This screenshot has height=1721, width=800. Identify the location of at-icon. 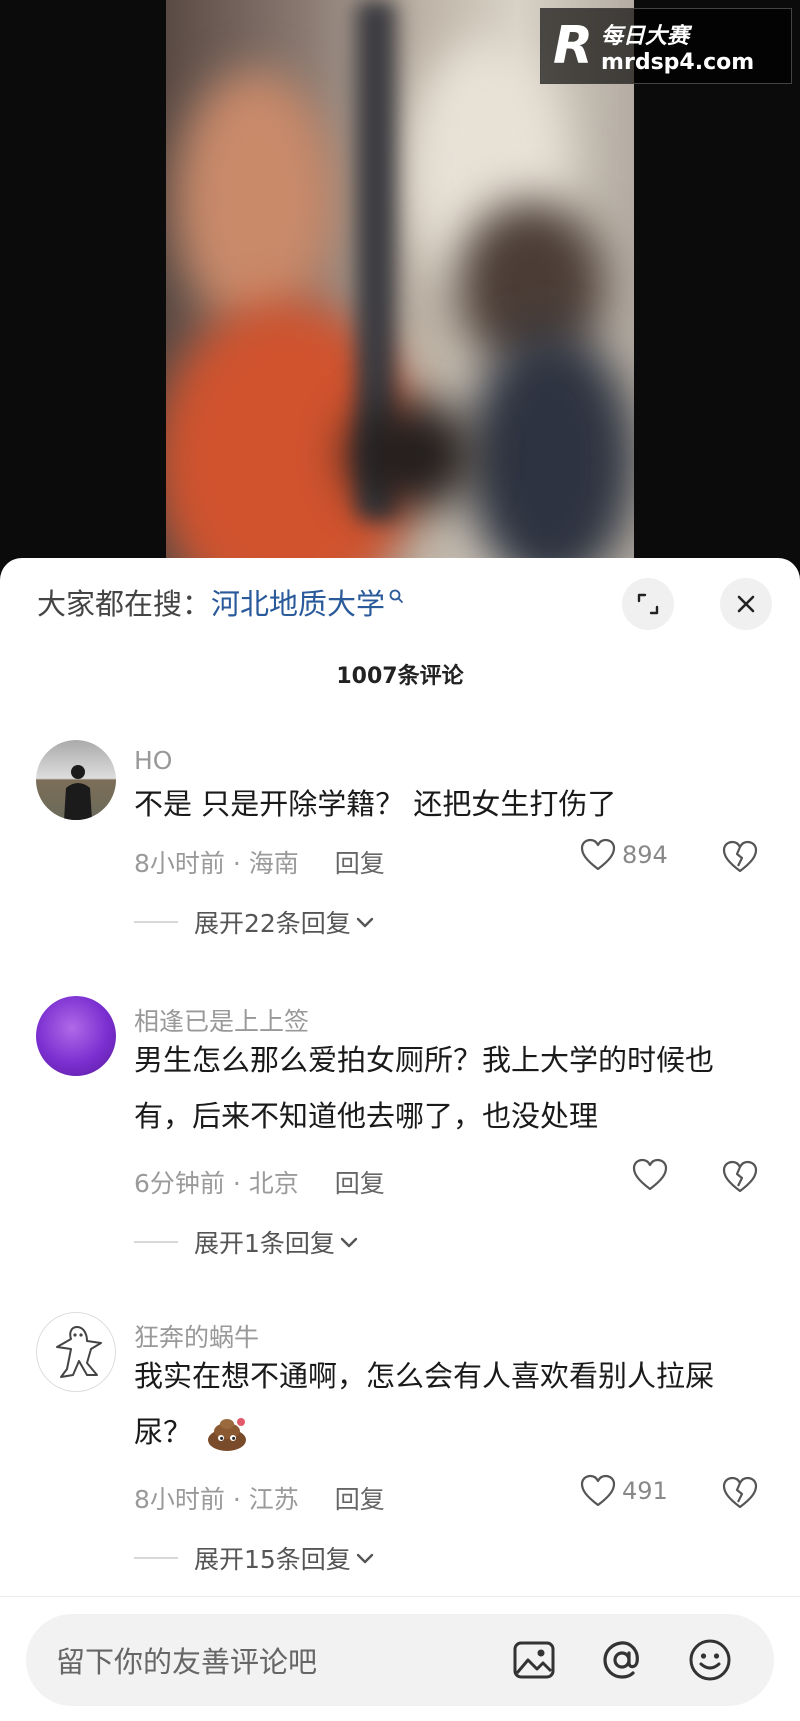
(621, 1660).